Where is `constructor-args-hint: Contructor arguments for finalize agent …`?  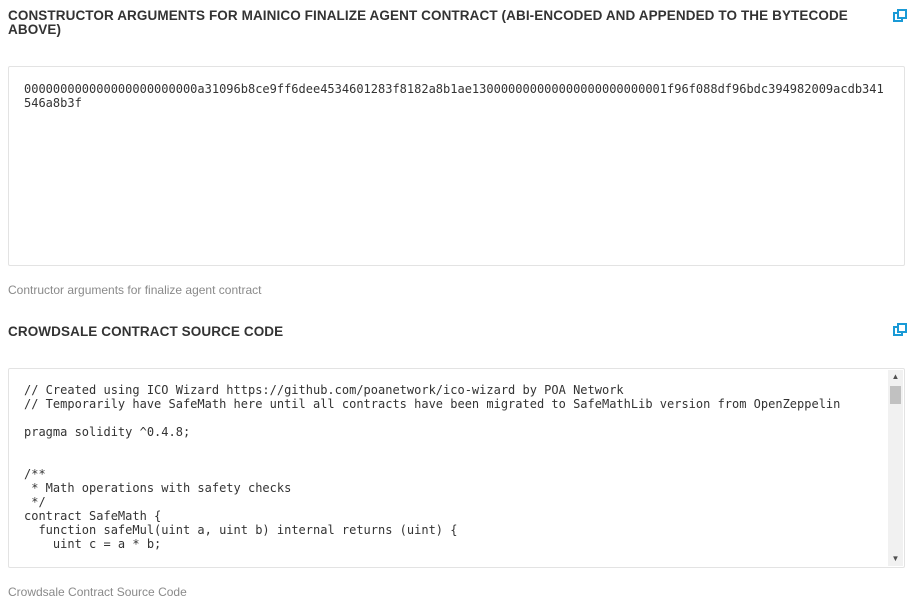 constructor-args-hint: Contructor arguments for finalize agent … is located at coordinates (135, 290).